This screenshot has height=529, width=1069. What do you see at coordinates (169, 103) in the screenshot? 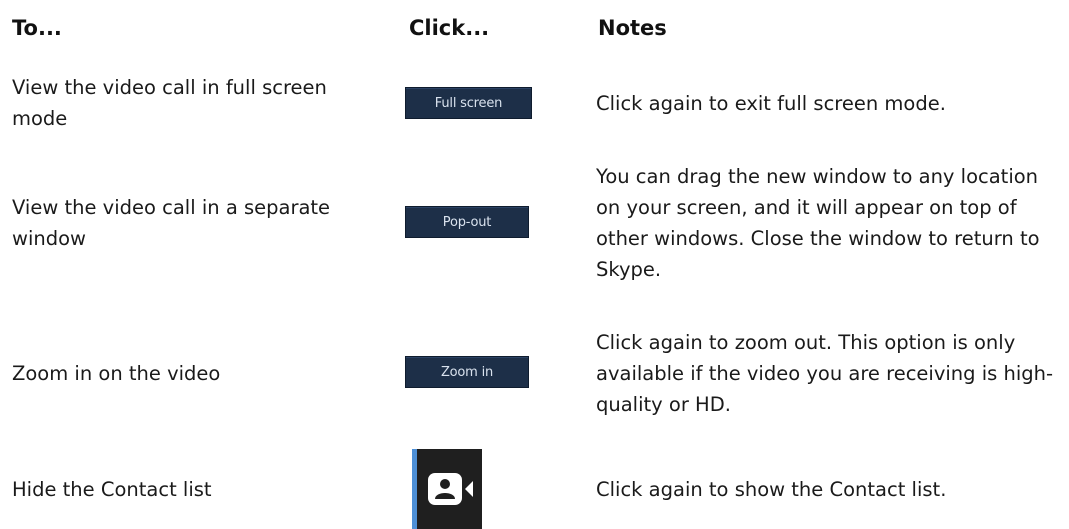
I see `row-action-label: View the video call in full screen mode` at bounding box center [169, 103].